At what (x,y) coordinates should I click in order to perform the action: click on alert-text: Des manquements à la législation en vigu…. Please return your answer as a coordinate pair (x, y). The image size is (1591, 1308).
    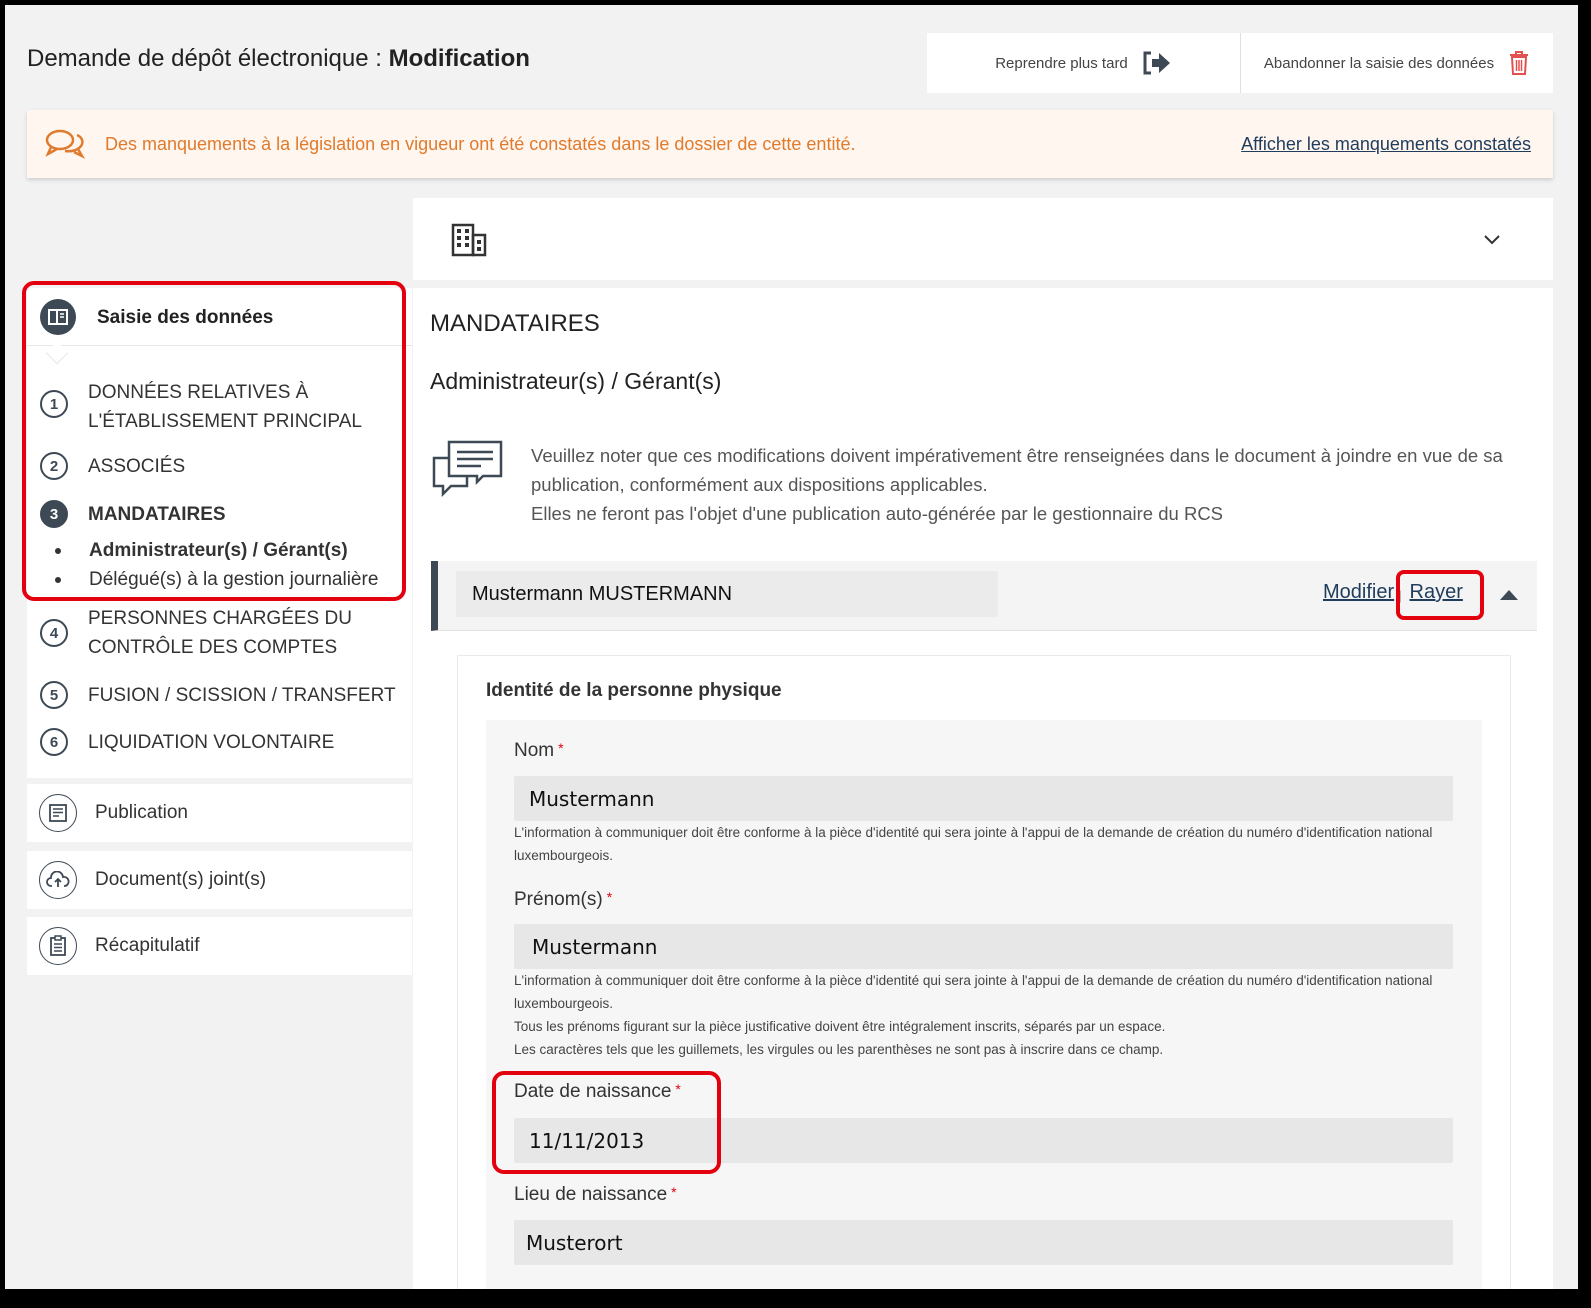
    Looking at the image, I should click on (480, 143).